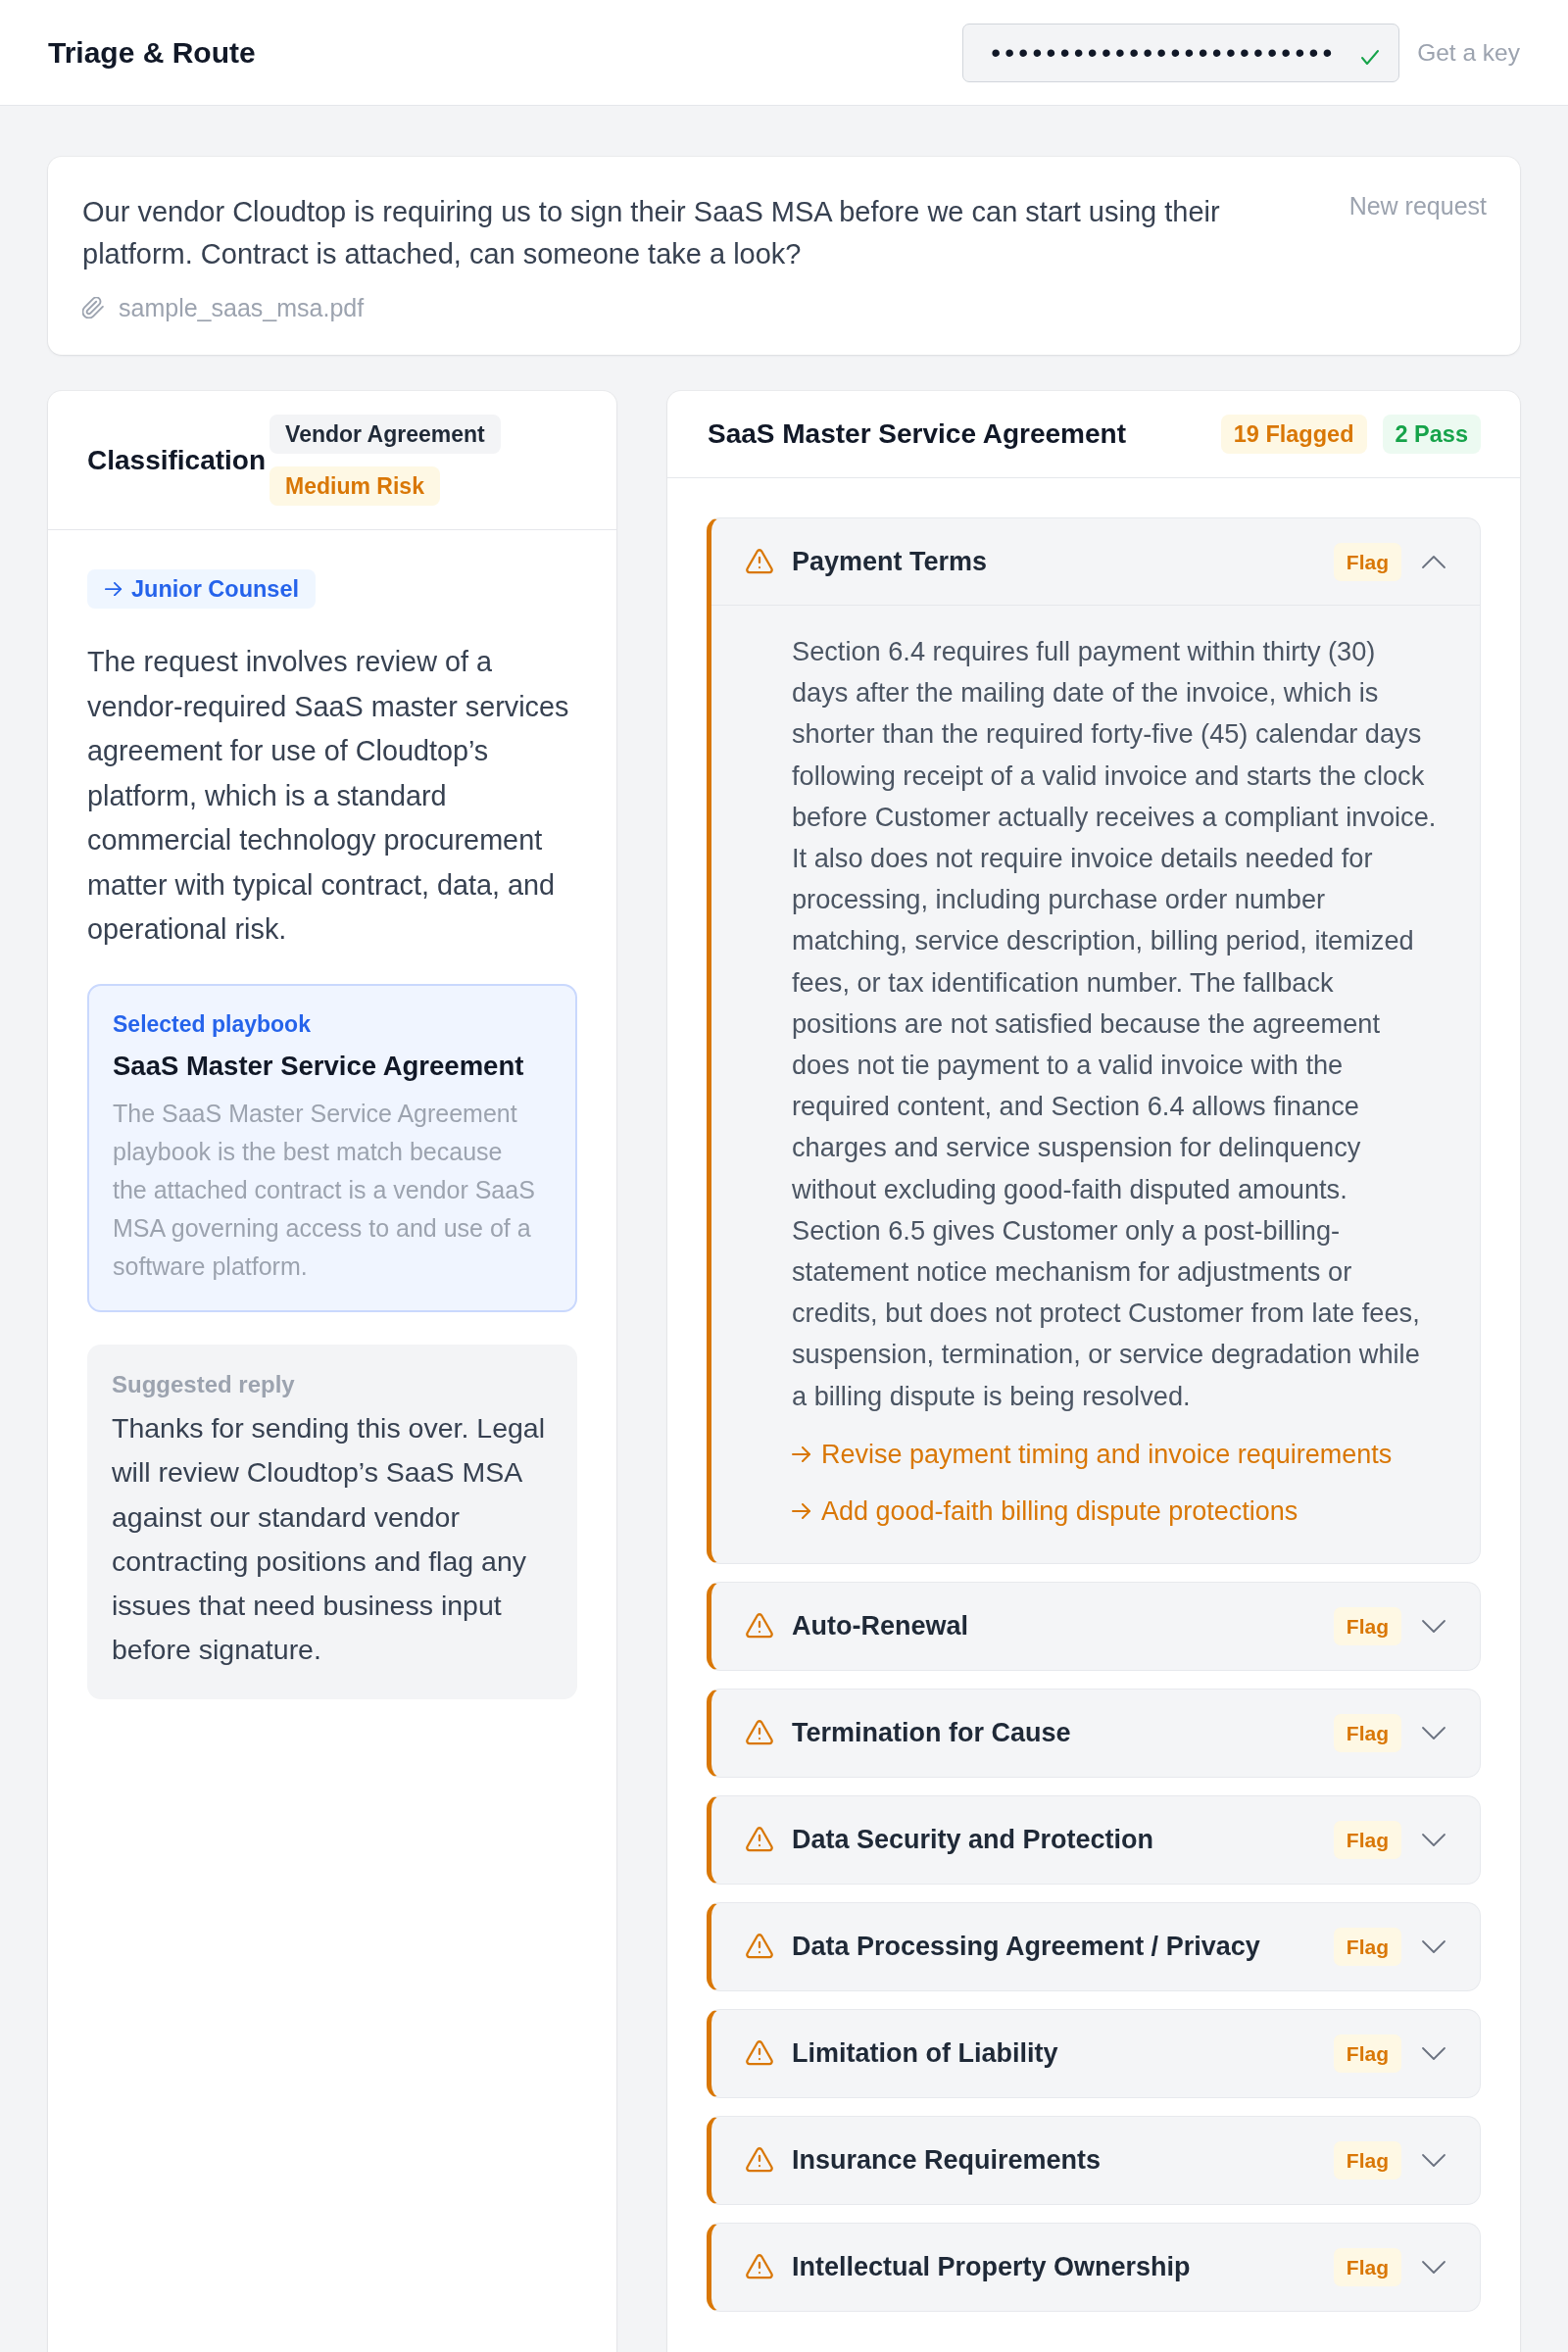 This screenshot has width=1568, height=2352. Describe the element at coordinates (947, 2161) in the screenshot. I see `clause-title: Insurance Requirements` at that location.